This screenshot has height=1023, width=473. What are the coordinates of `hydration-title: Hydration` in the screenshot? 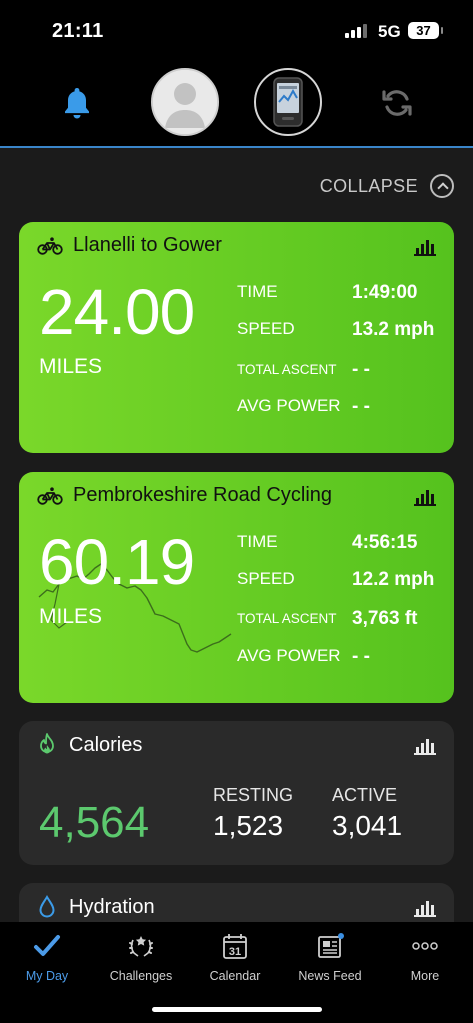 It's located at (112, 906).